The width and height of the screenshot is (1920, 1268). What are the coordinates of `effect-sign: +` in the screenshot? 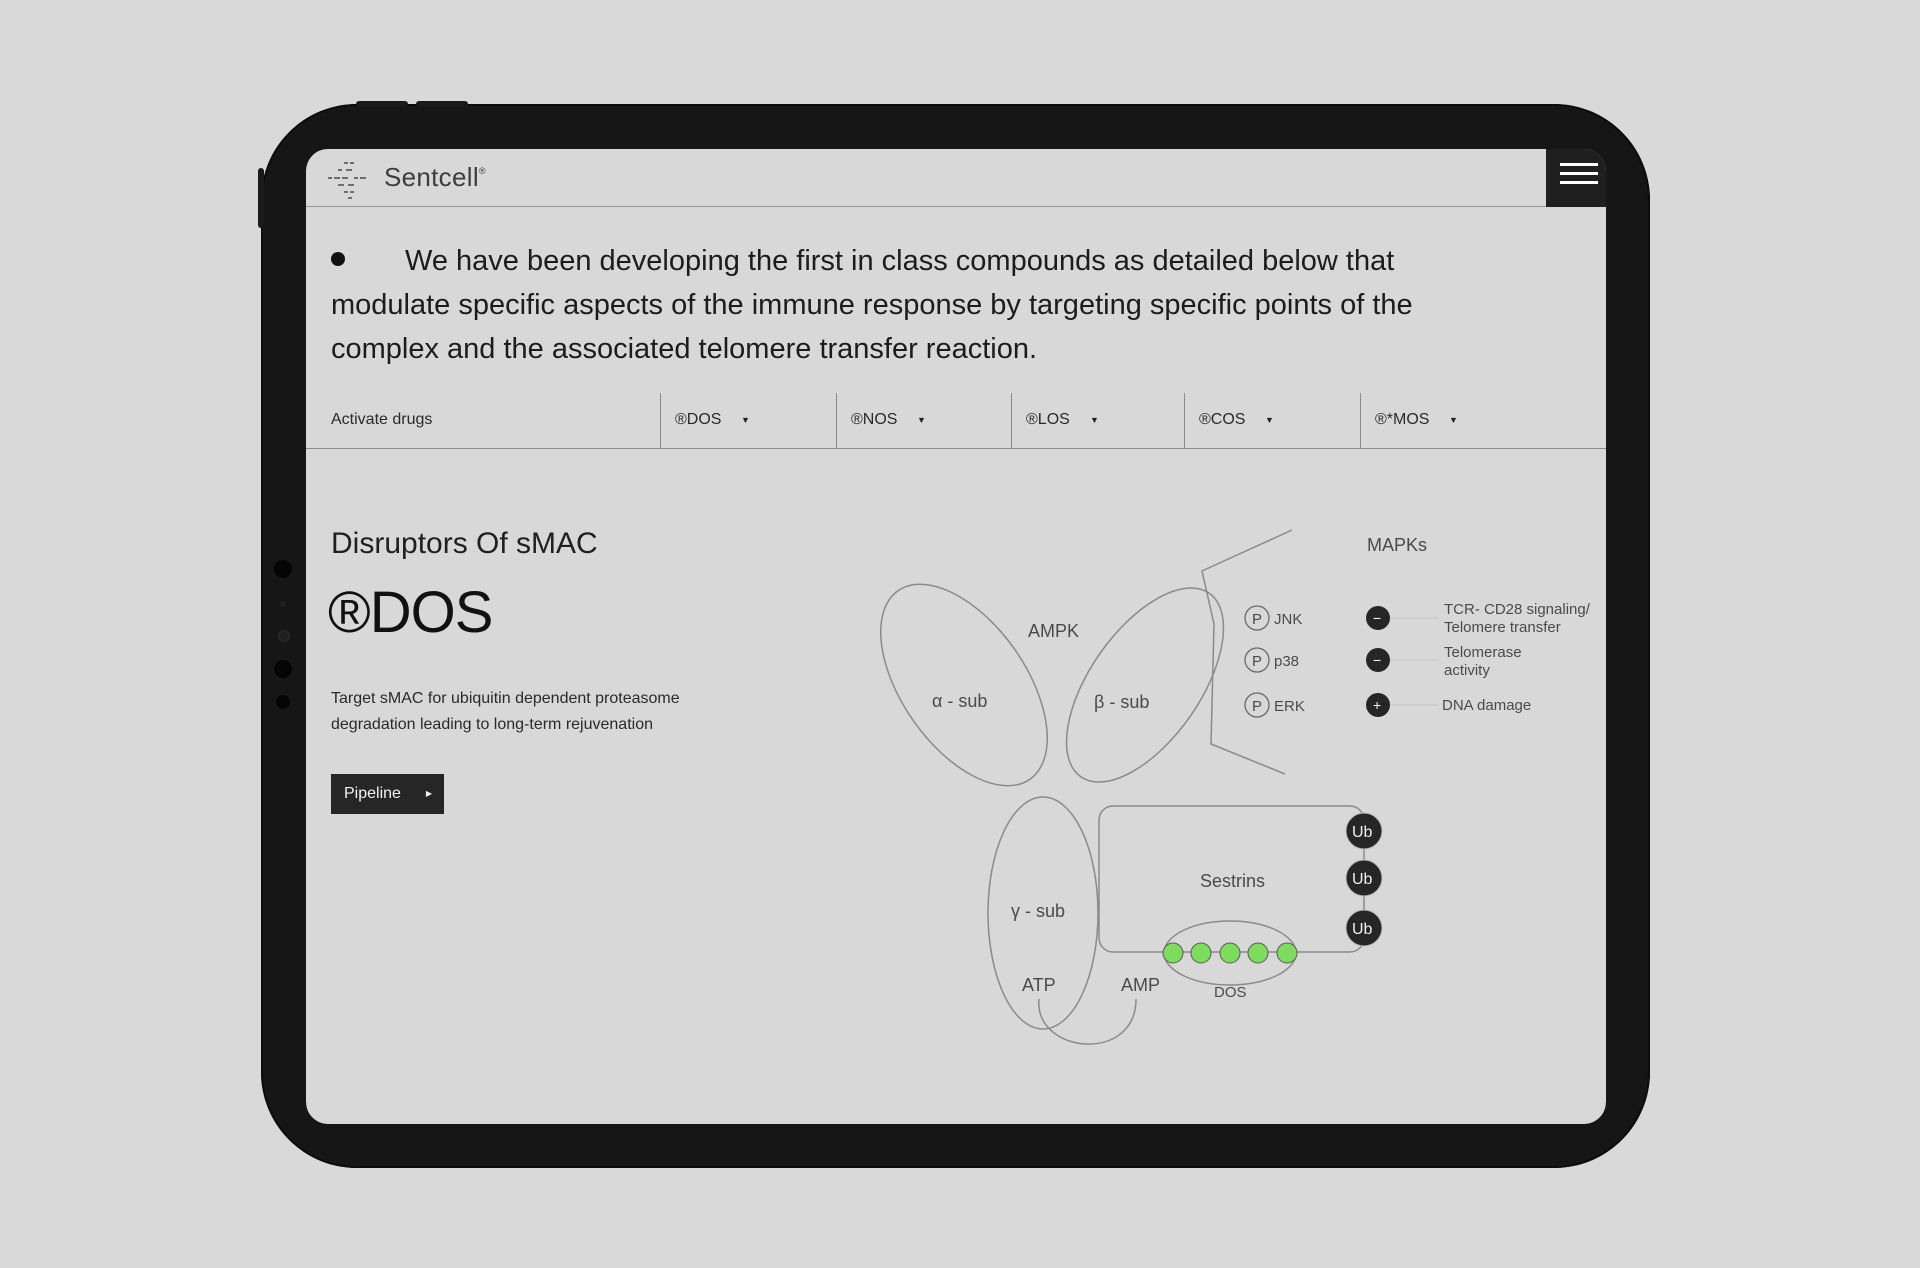 It's located at (1377, 705).